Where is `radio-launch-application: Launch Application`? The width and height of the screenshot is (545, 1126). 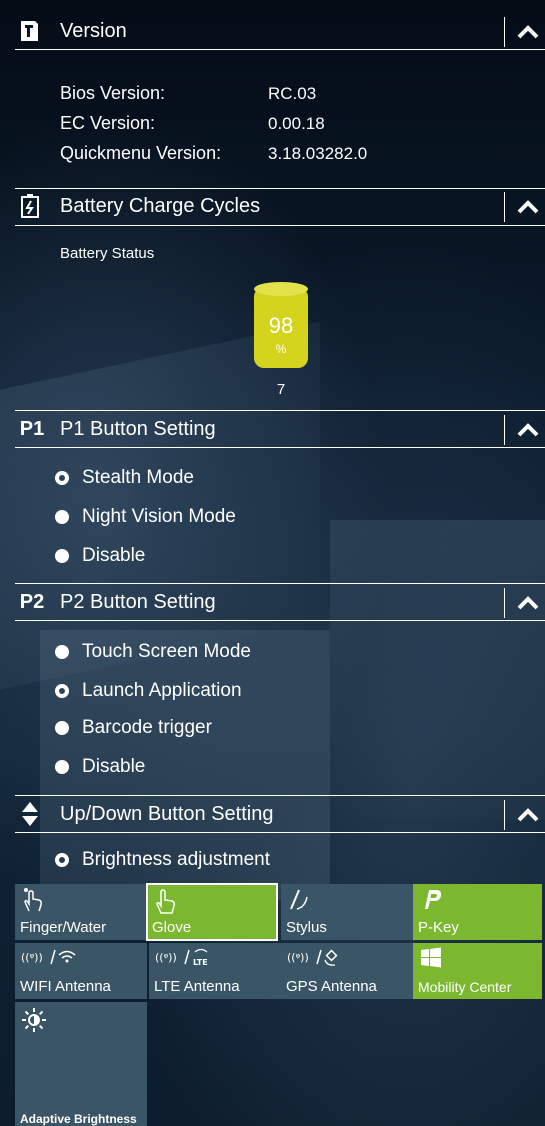
radio-launch-application: Launch Application is located at coordinates (148, 691).